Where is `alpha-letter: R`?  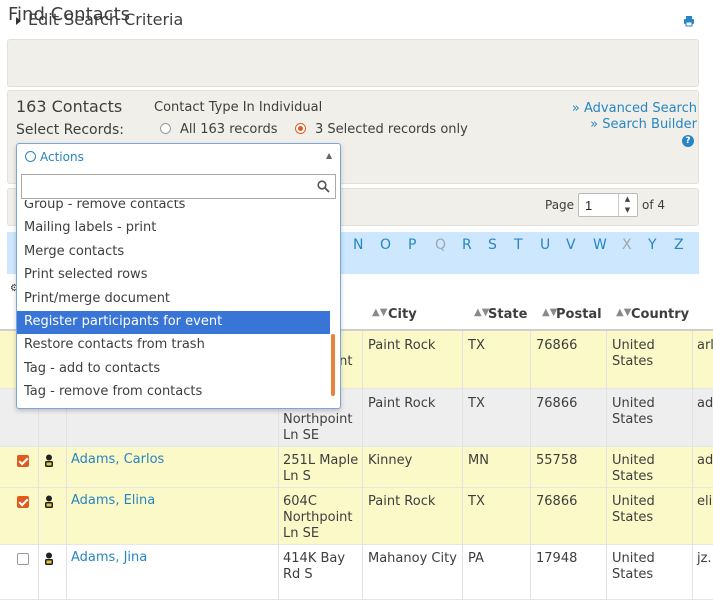 alpha-letter: R is located at coordinates (467, 245).